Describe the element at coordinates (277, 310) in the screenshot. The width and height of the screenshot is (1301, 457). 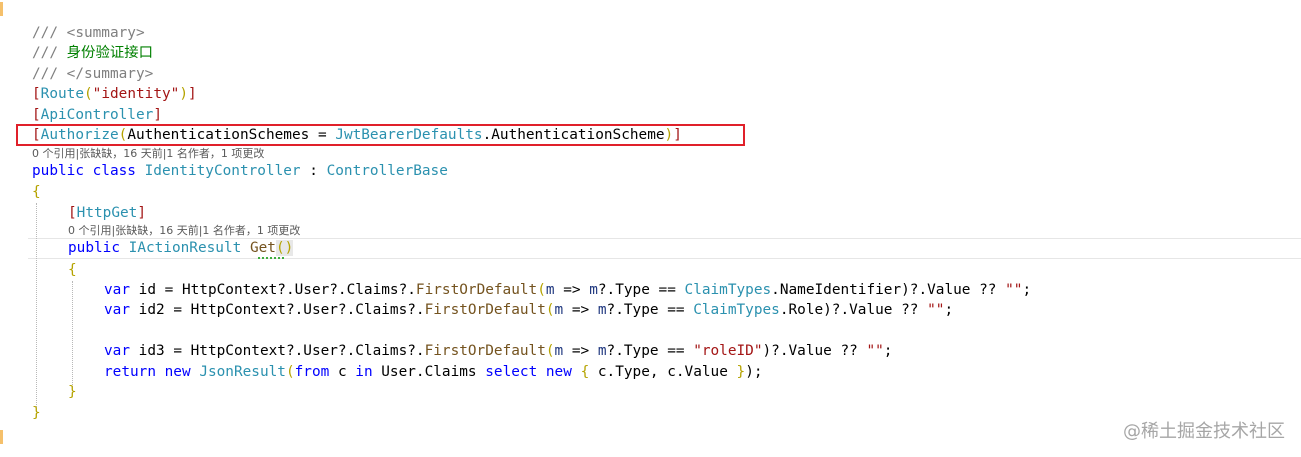
I see `expression: id2 = HttpContext?.User?.Claims?.` at that location.